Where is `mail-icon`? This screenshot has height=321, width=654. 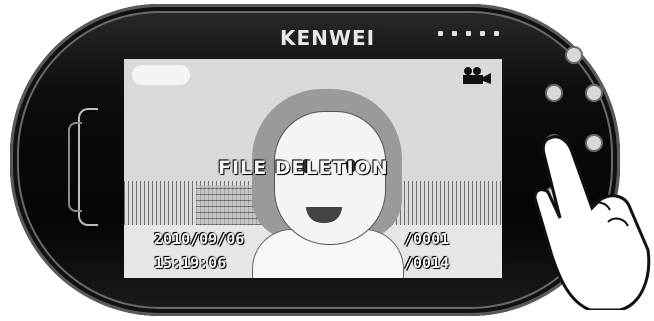 mail-icon is located at coordinates (482, 33).